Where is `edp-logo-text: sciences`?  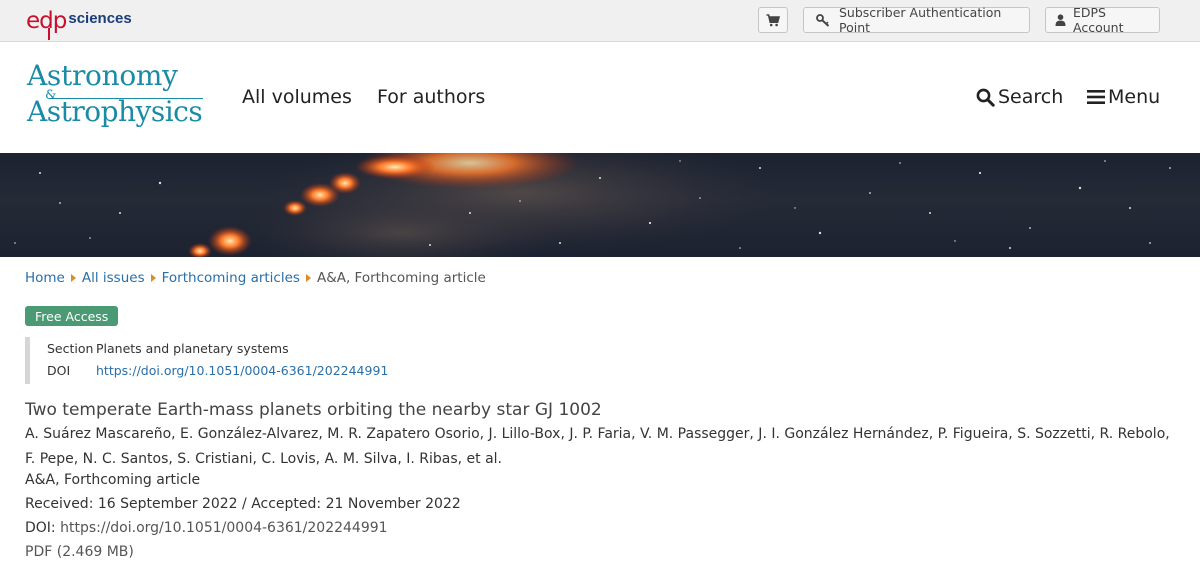
edp-logo-text: sciences is located at coordinates (100, 18).